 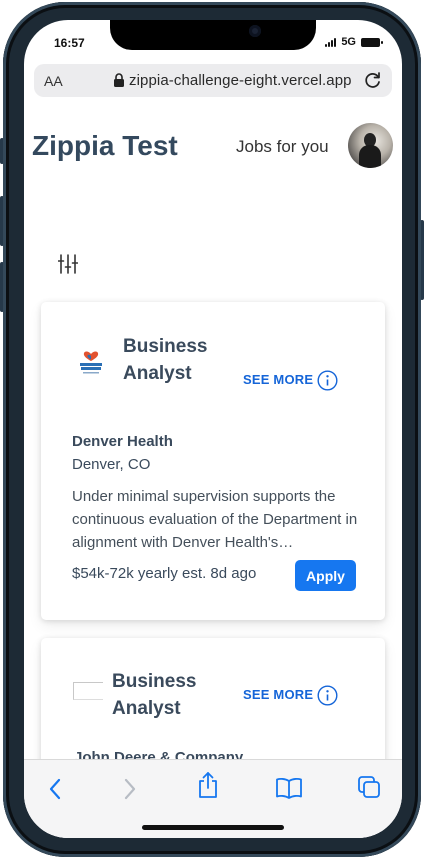 What do you see at coordinates (213, 35) in the screenshot?
I see `notch` at bounding box center [213, 35].